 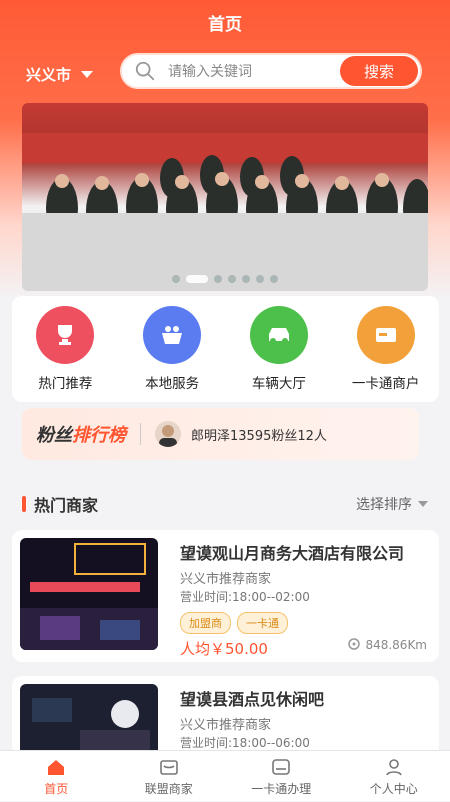 I want to click on merchant-tags: 加盟商 一卡通, so click(x=234, y=623).